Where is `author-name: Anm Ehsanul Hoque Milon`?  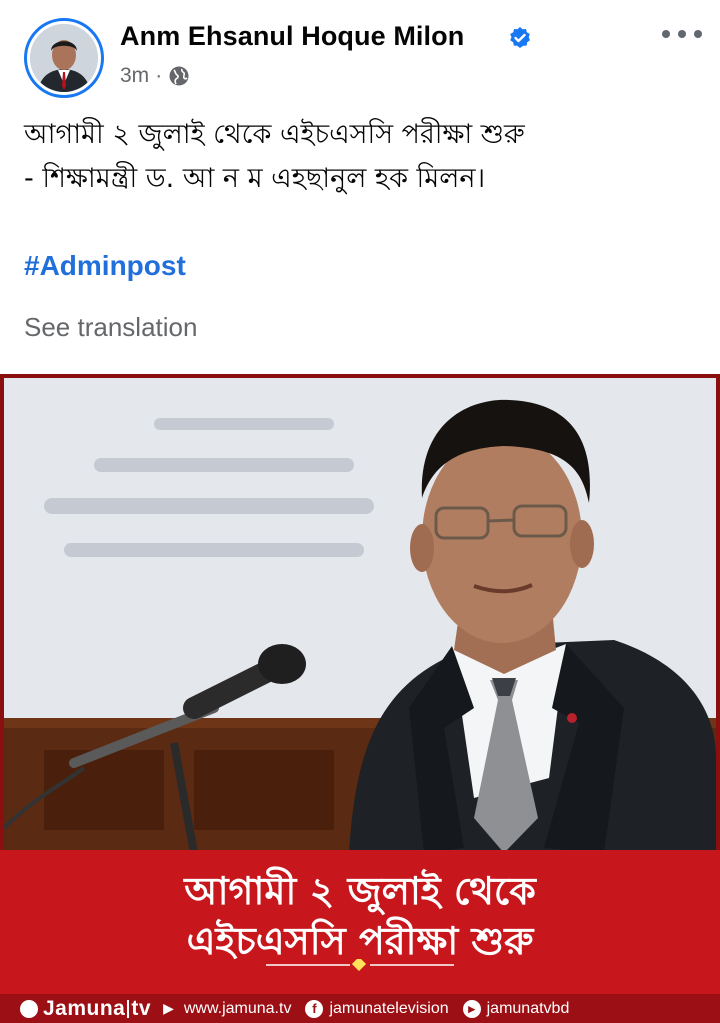
author-name: Anm Ehsanul Hoque Milon is located at coordinates (292, 36).